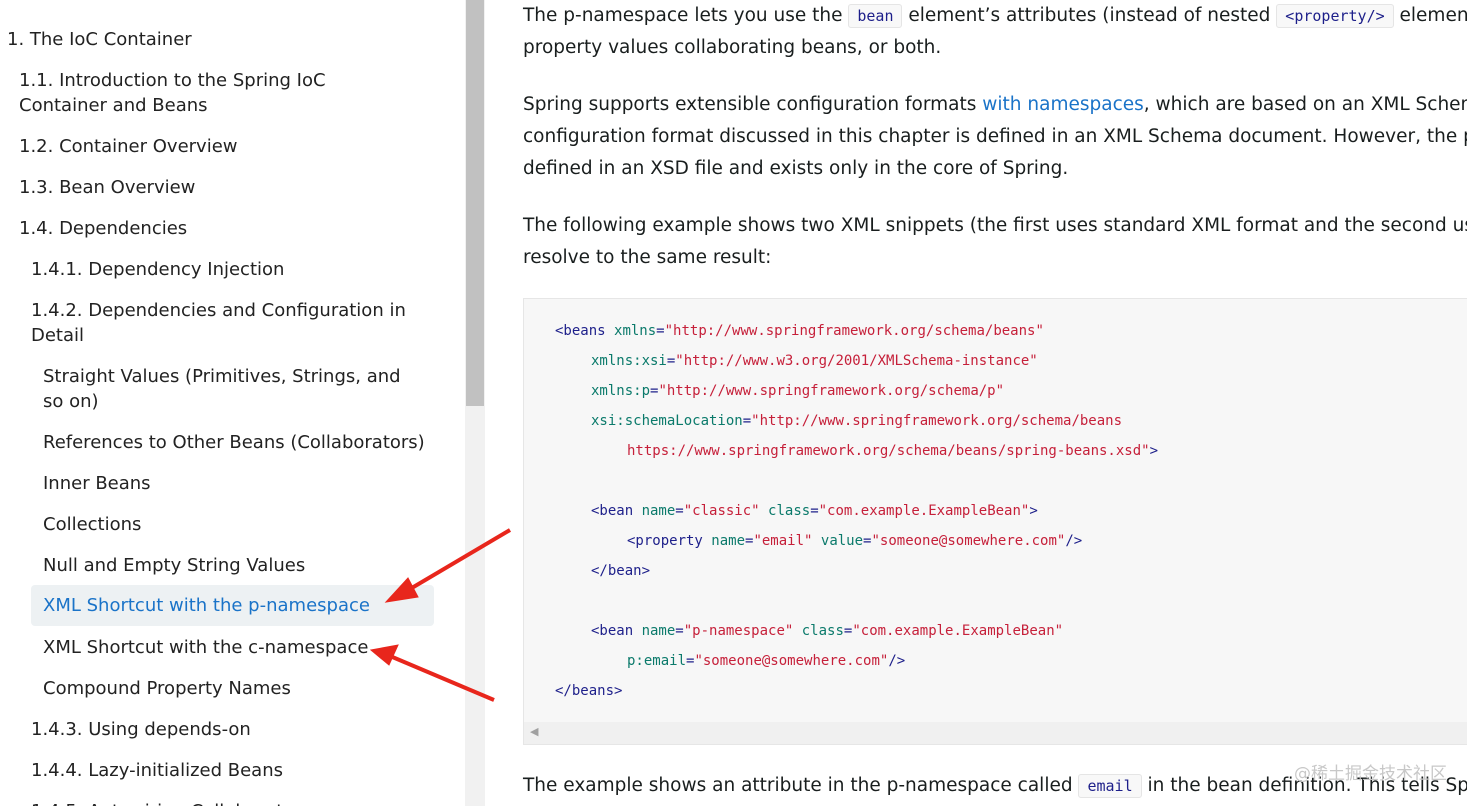 The height and width of the screenshot is (806, 1467). I want to click on code-token: <beans, so click(585, 331).